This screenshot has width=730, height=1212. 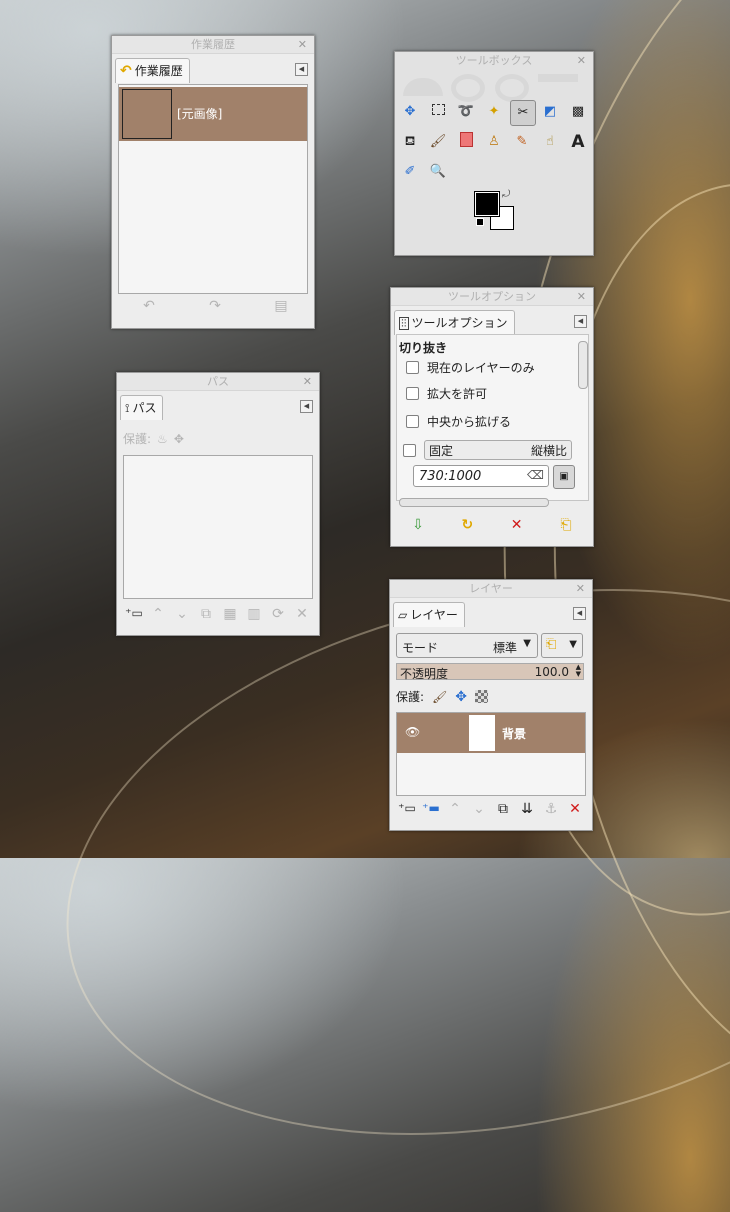 I want to click on anchor-layer-icon: ⚓, so click(x=551, y=809).